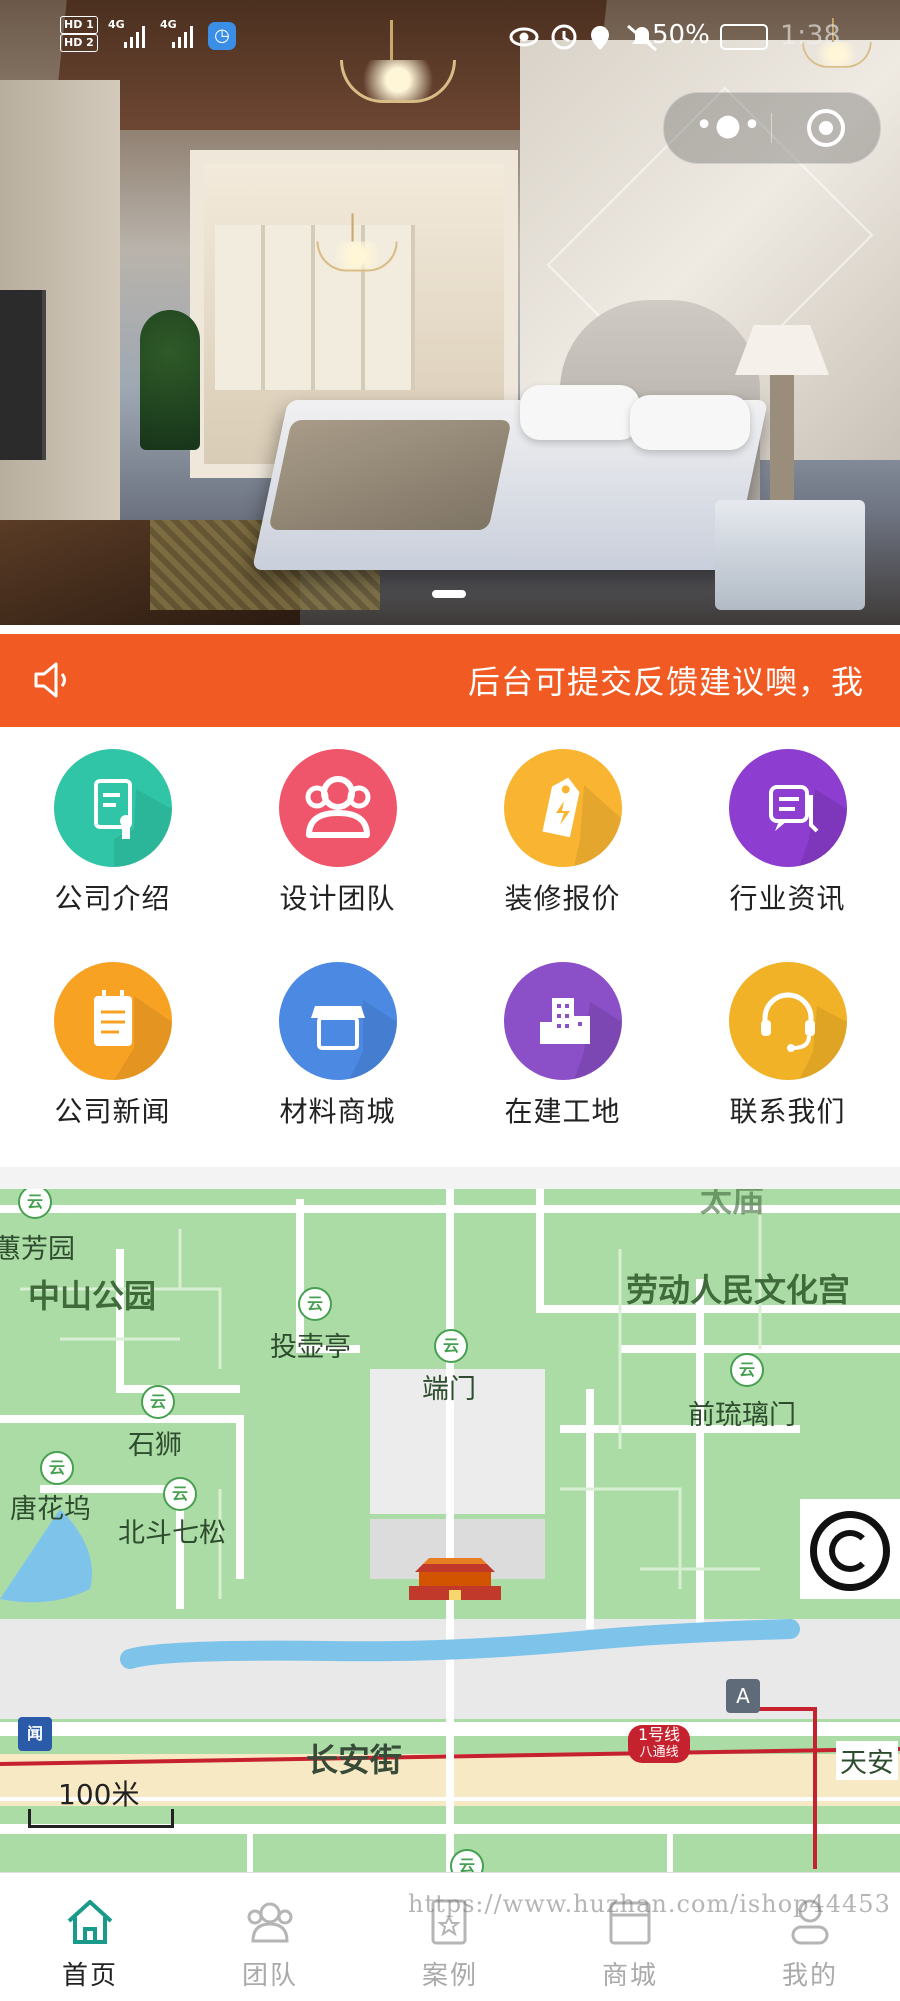 The image size is (900, 2001). I want to click on menu-company-intro: 公司介绍, so click(112, 834).